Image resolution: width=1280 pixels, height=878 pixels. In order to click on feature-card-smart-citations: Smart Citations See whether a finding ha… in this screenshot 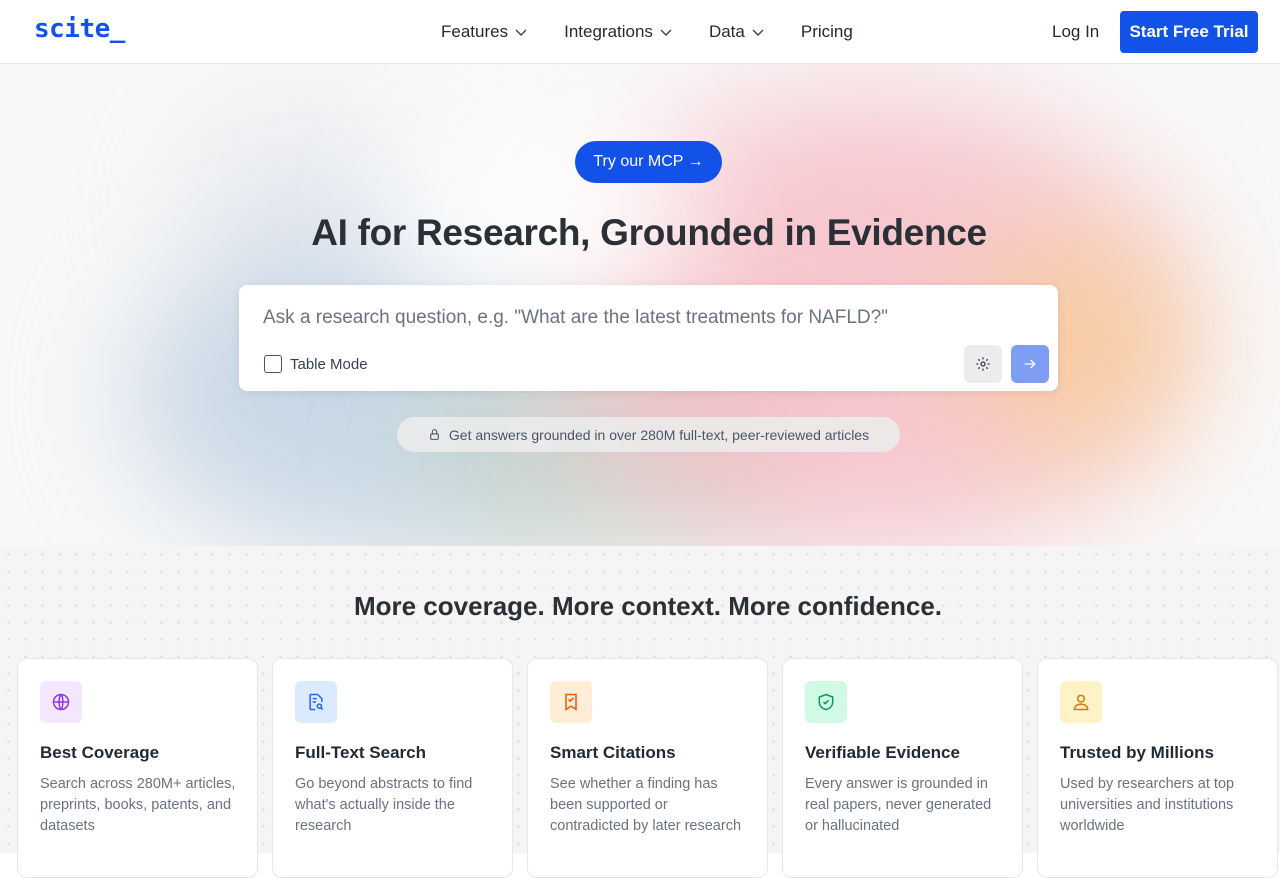, I will do `click(647, 768)`.